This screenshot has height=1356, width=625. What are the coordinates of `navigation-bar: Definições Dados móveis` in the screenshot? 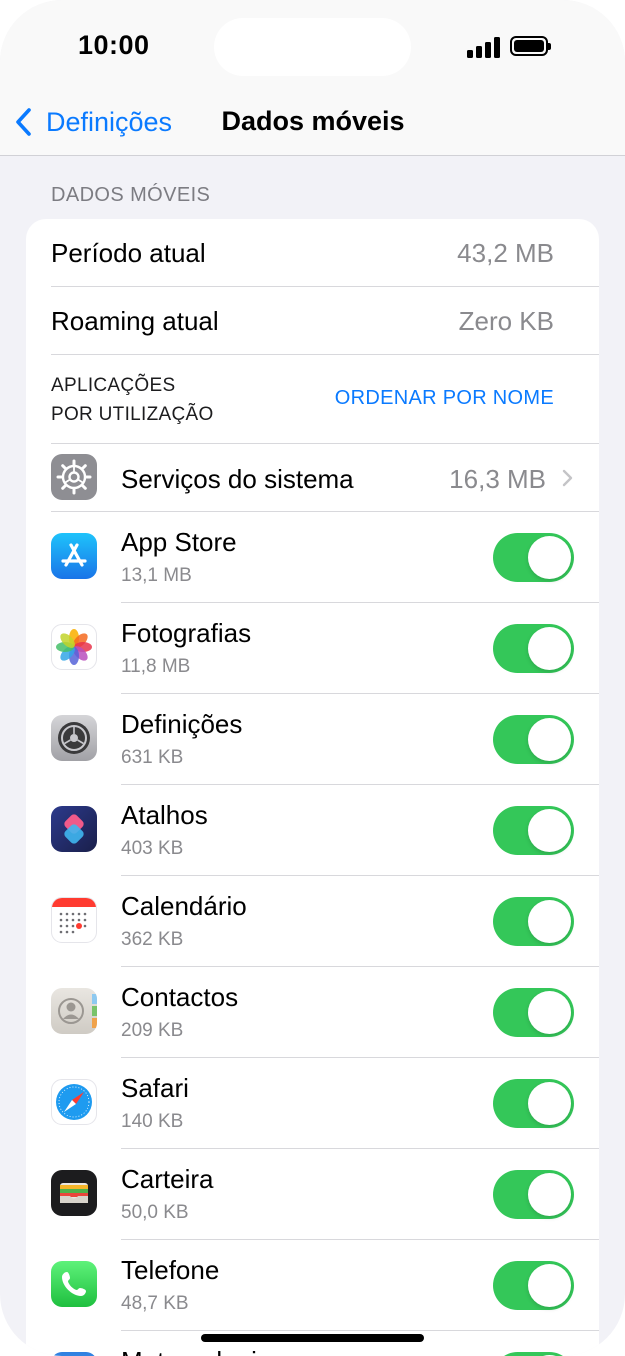 It's located at (312, 123).